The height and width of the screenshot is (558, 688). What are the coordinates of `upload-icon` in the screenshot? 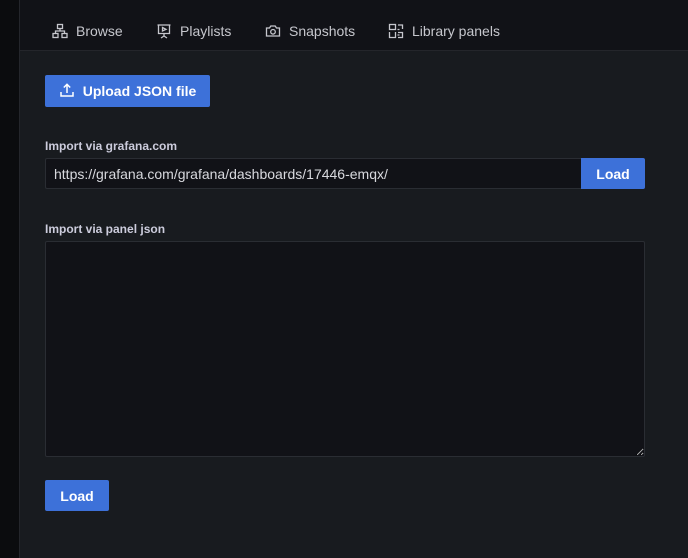 It's located at (67, 91).